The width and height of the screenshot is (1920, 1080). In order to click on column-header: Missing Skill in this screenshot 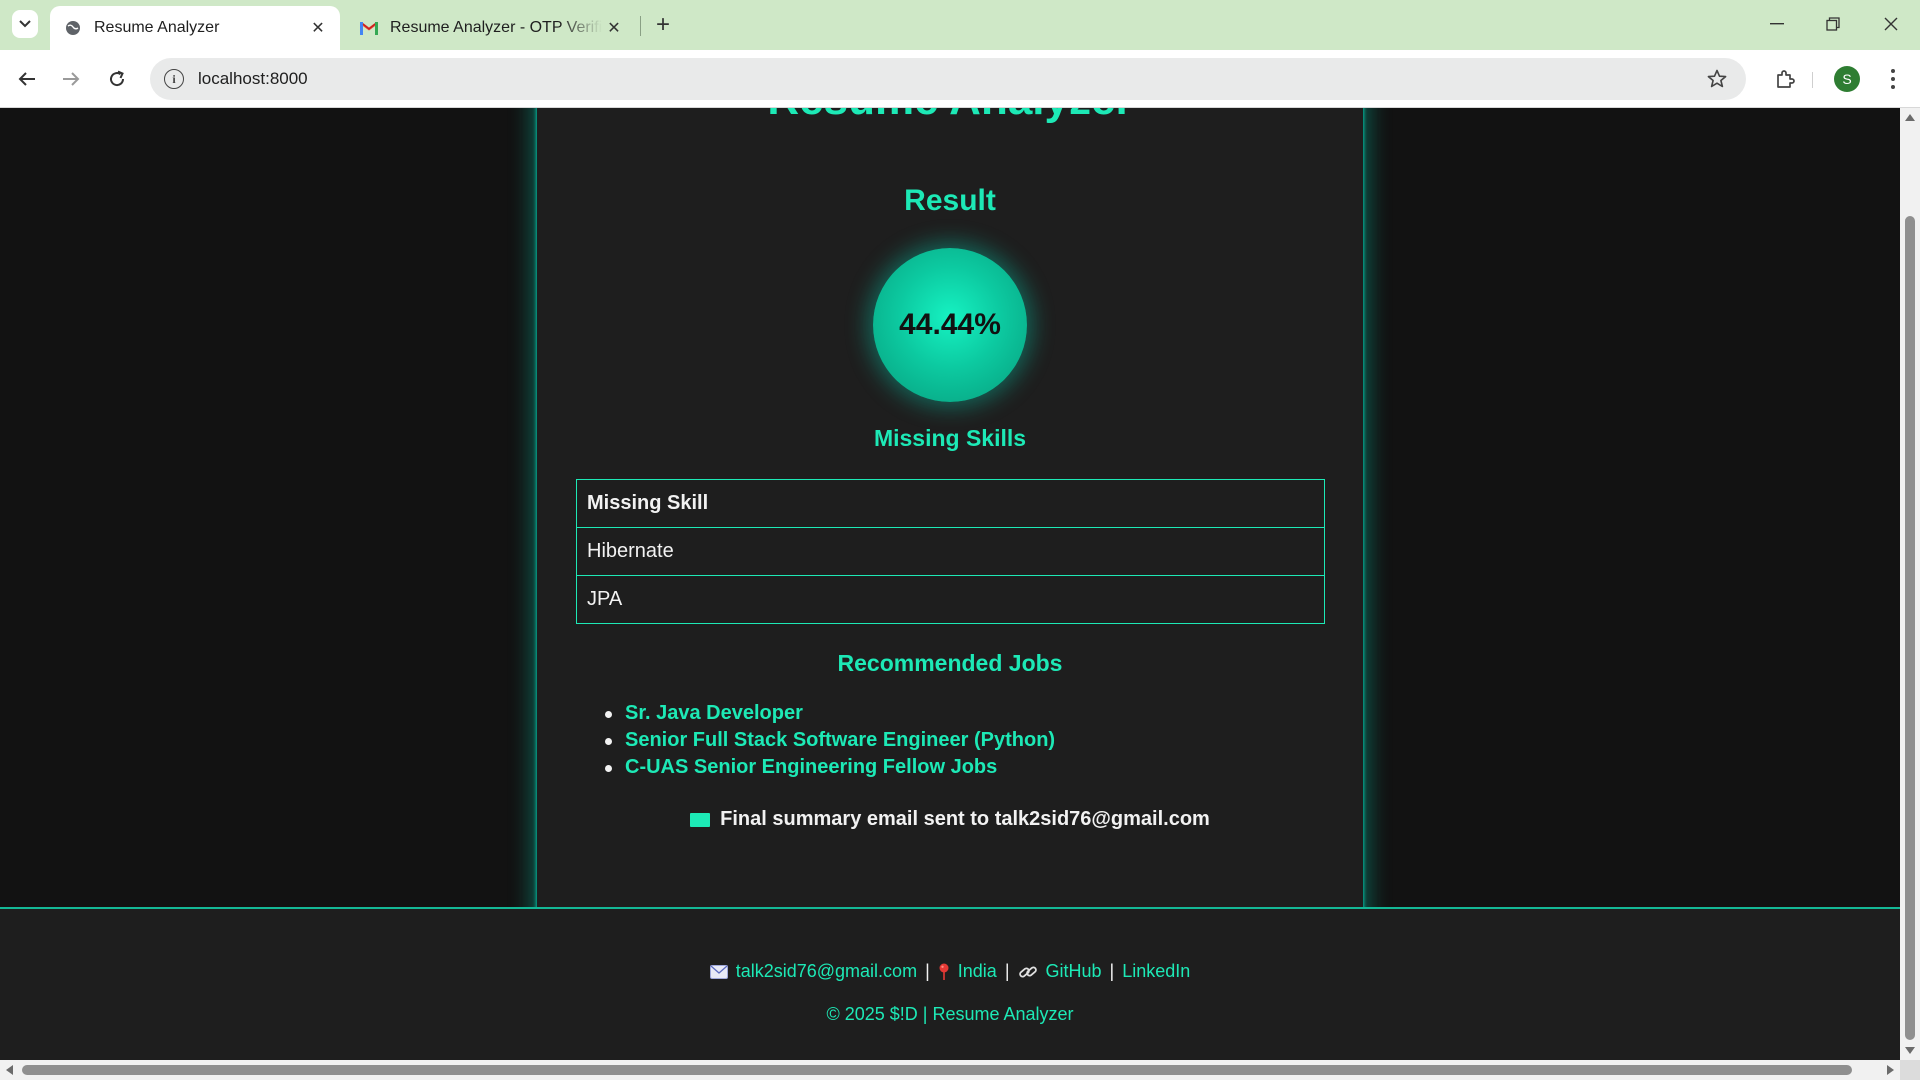, I will do `click(950, 503)`.